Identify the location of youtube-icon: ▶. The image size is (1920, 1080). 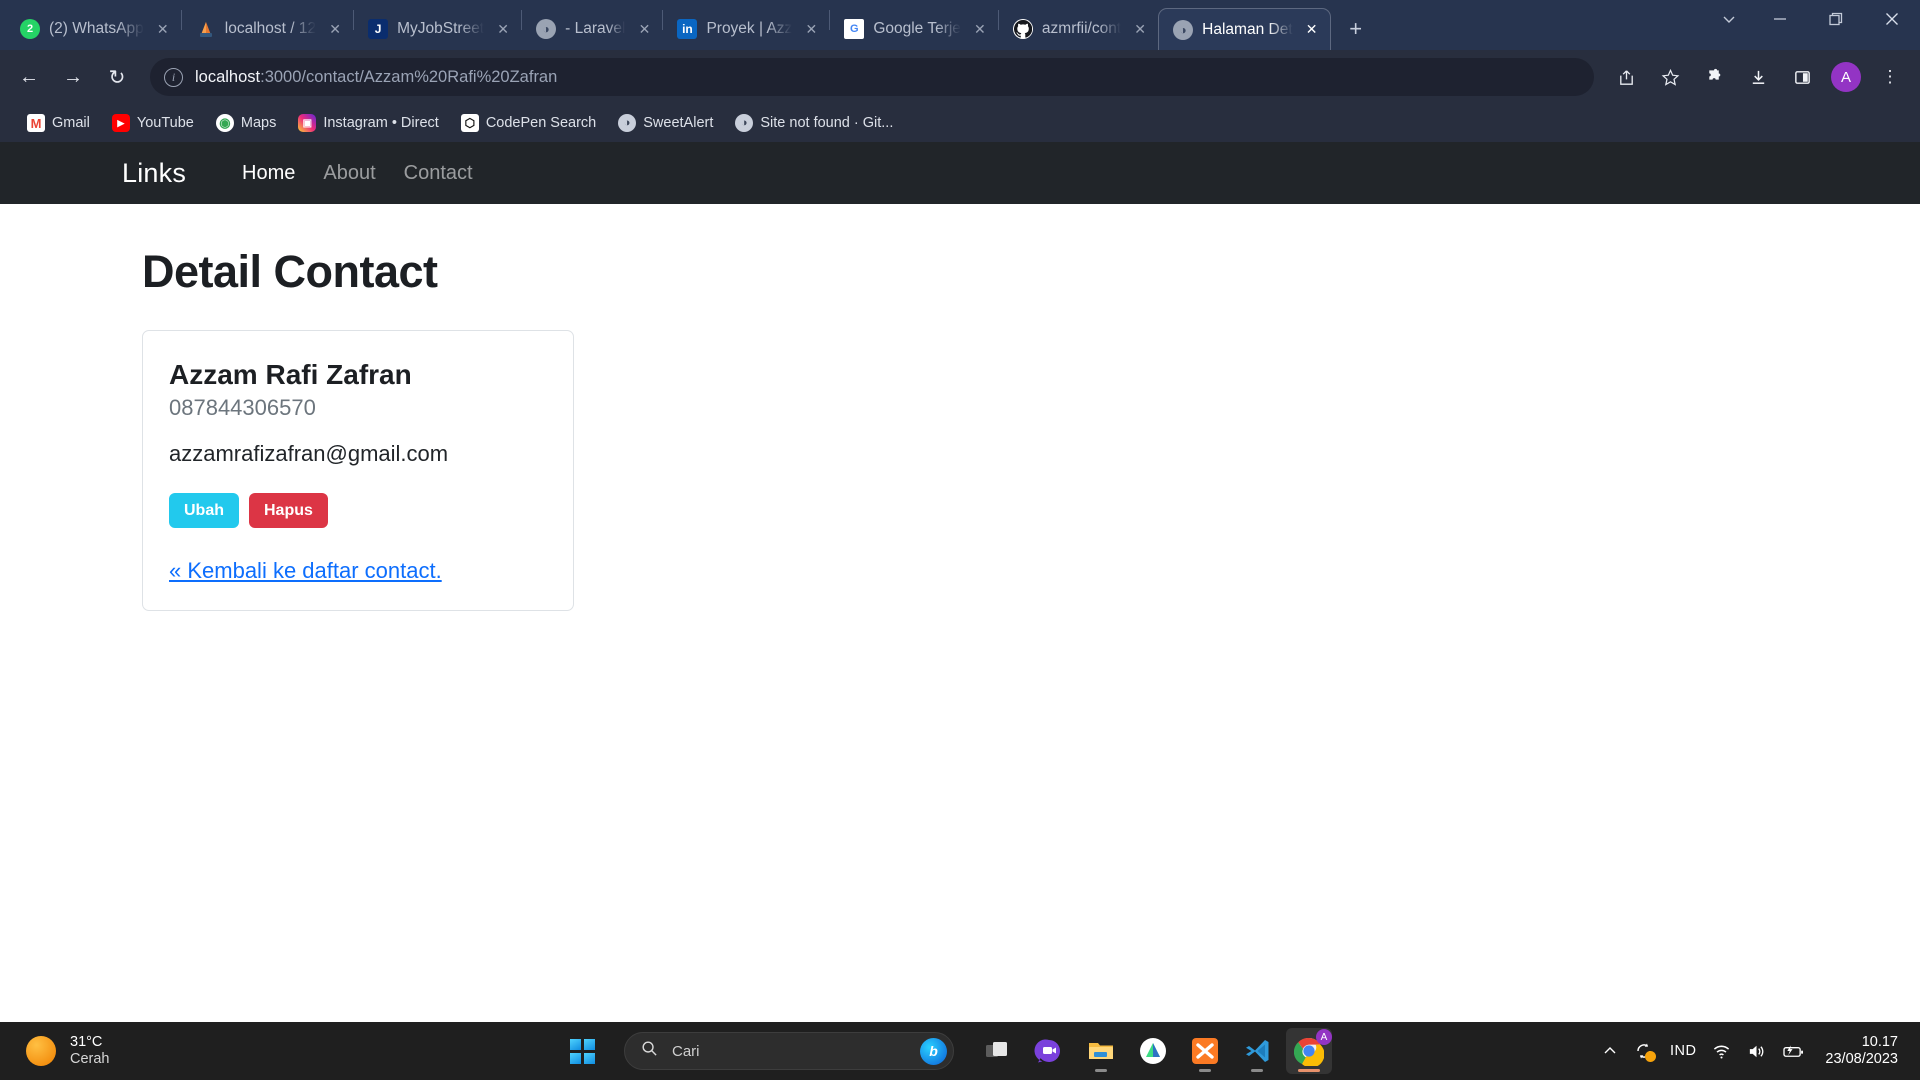
(120, 123).